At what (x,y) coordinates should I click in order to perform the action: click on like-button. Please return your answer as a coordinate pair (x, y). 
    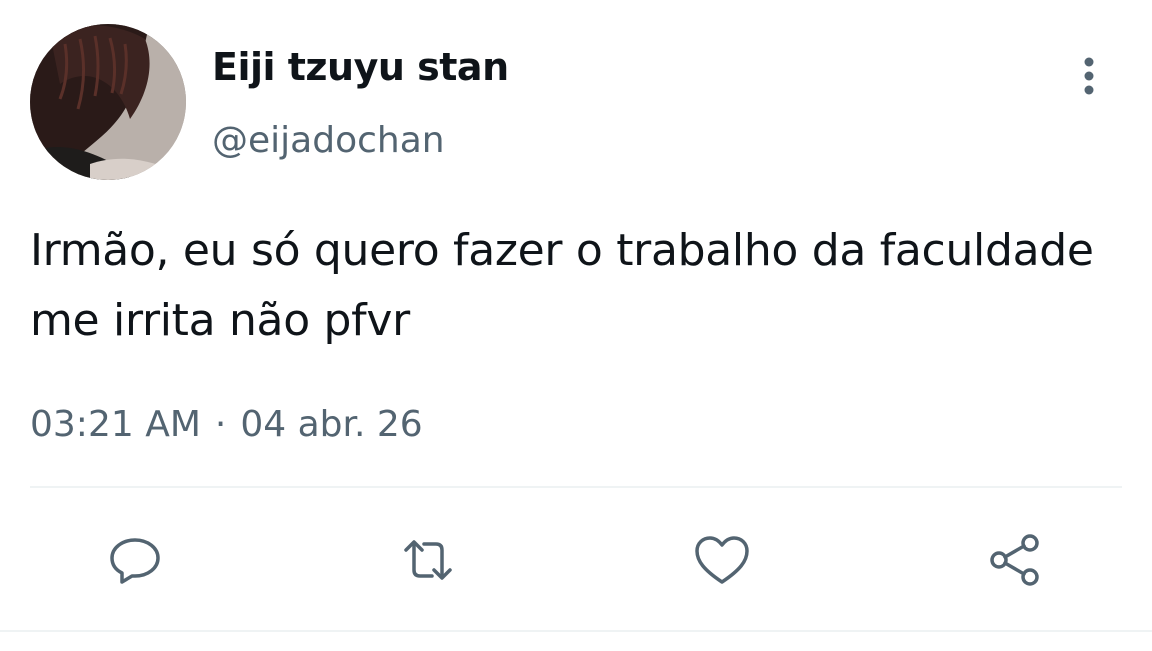
    Looking at the image, I should click on (722, 560).